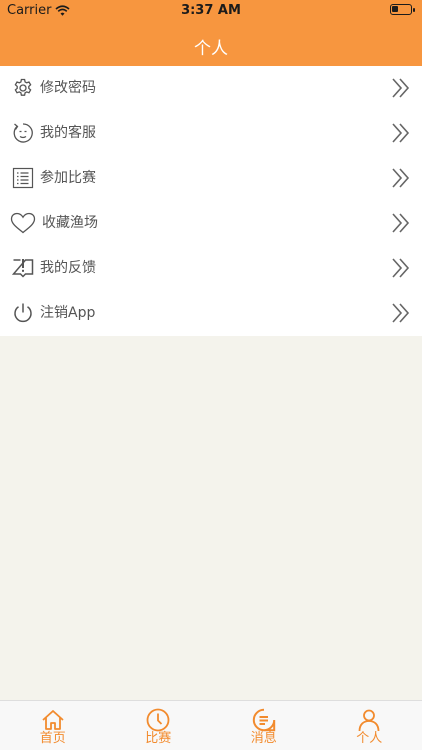  What do you see at coordinates (211, 313) in the screenshot?
I see `menu-item-logout: 注销App` at bounding box center [211, 313].